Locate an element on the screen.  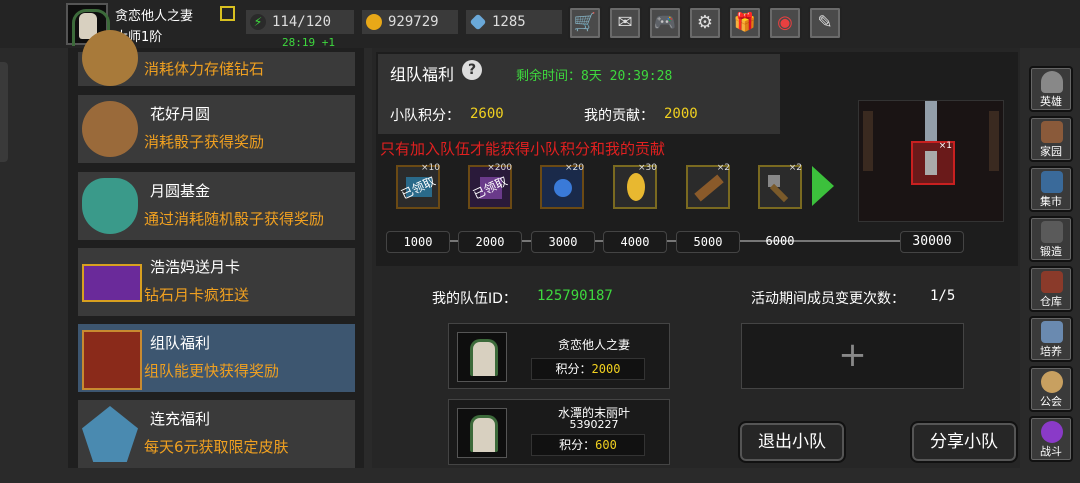
nav-warehouse: 仓库 is located at coordinates (1051, 289).